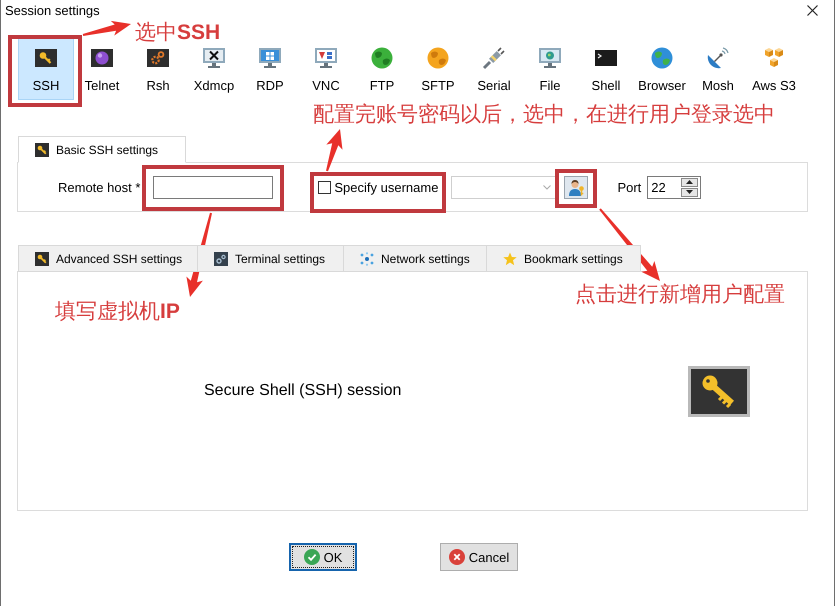  Describe the element at coordinates (117, 311) in the screenshot. I see `annotation-text: 填写虚拟机IP` at that location.